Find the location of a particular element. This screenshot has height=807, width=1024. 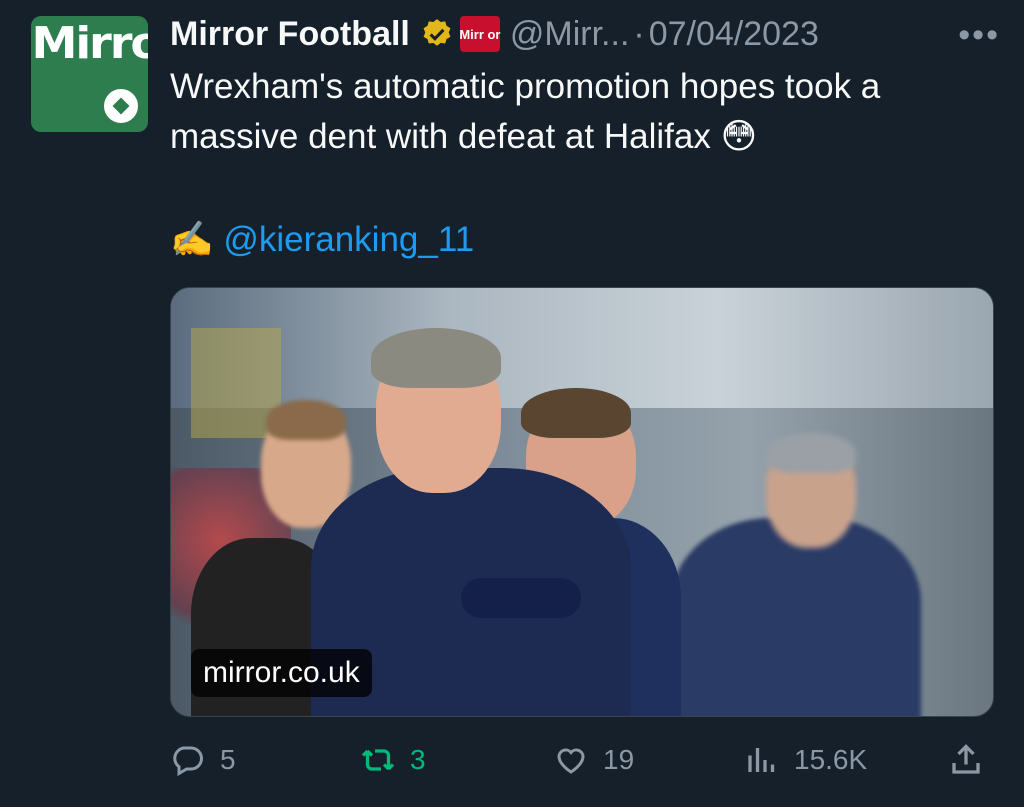

like-count: 19 is located at coordinates (619, 759).